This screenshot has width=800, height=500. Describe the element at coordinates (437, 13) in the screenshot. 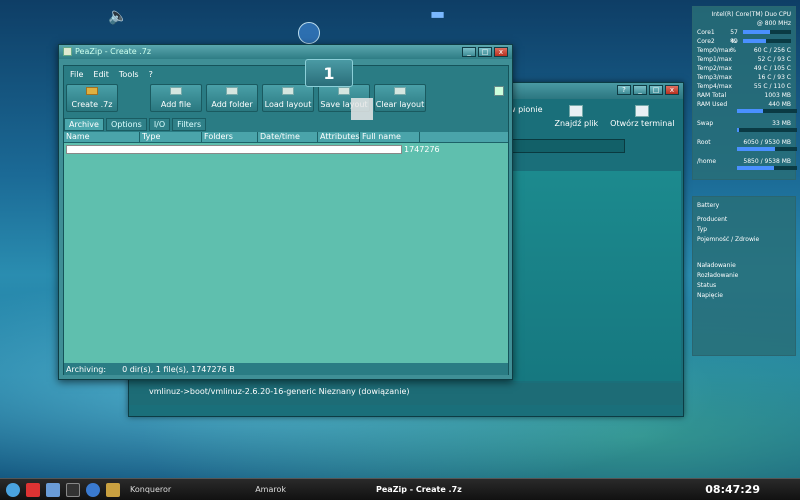

I see `folder-icon: ▬` at that location.